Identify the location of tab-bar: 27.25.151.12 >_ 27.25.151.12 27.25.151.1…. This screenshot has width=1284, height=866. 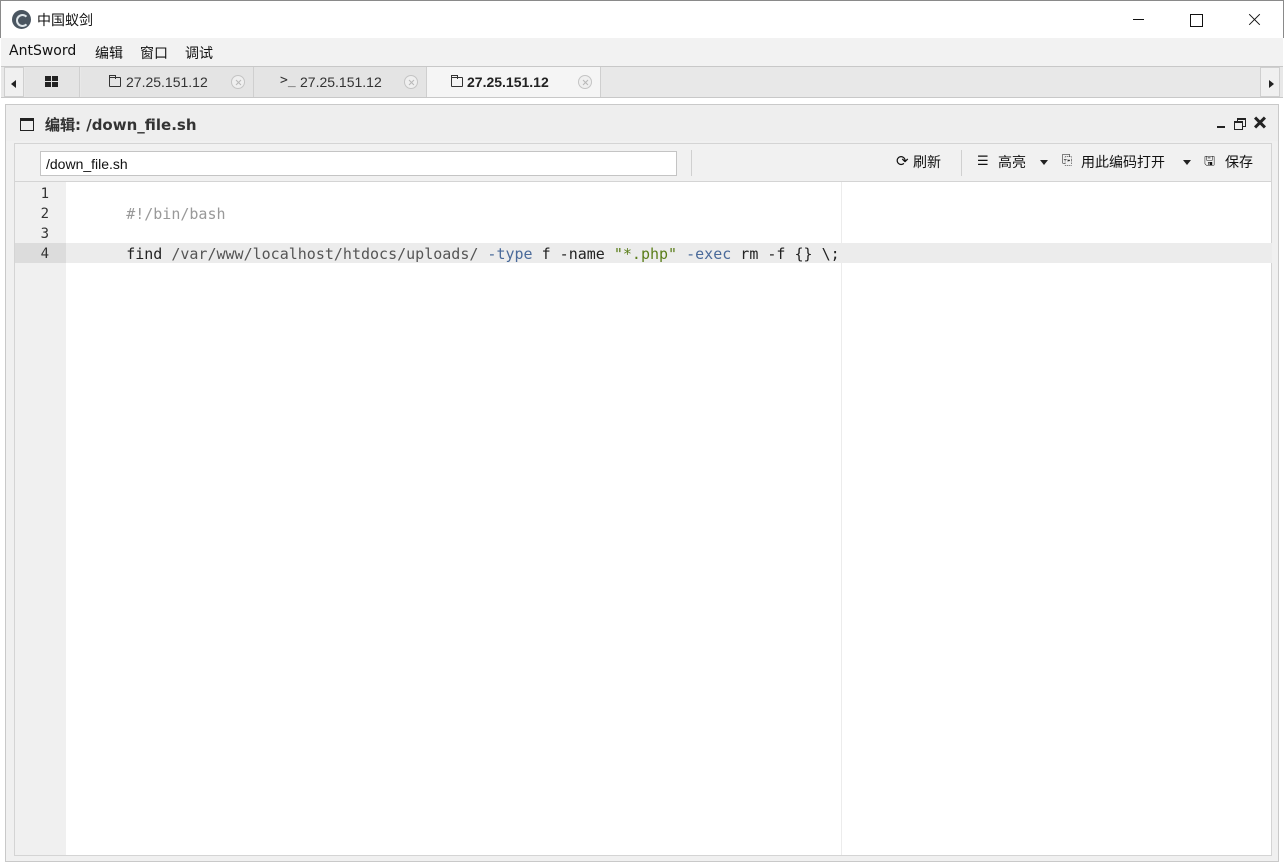
(642, 82).